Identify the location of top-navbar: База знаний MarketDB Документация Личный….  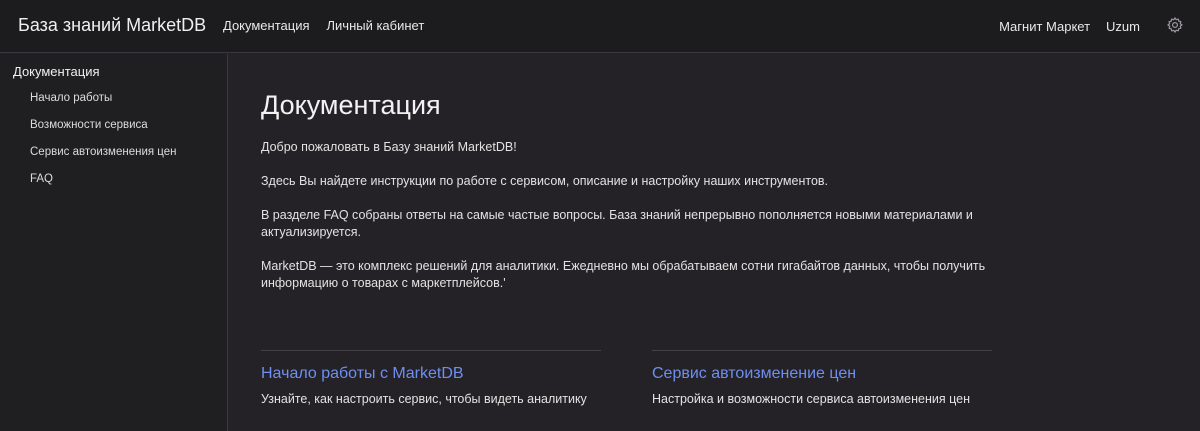
(600, 26).